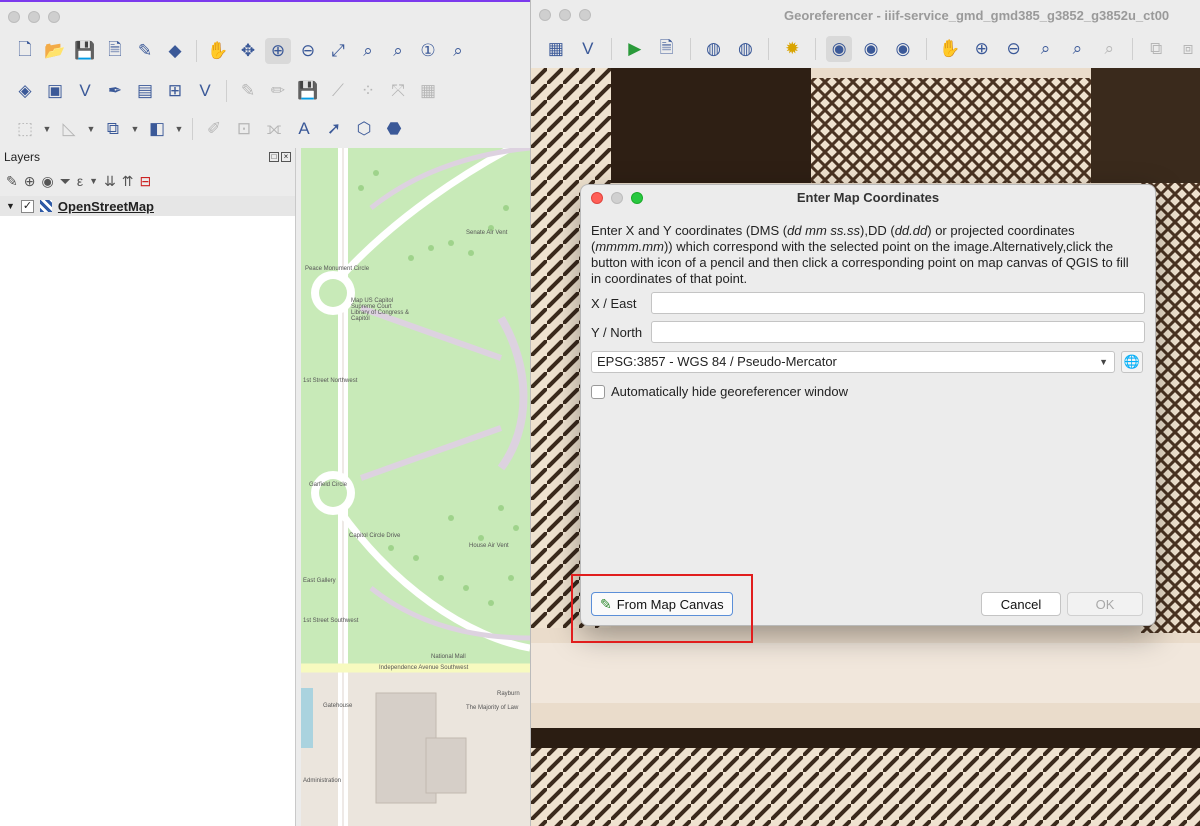 The height and width of the screenshot is (826, 1200). Describe the element at coordinates (146, 181) in the screenshot. I see `remove-layer-icon: ⊟` at that location.